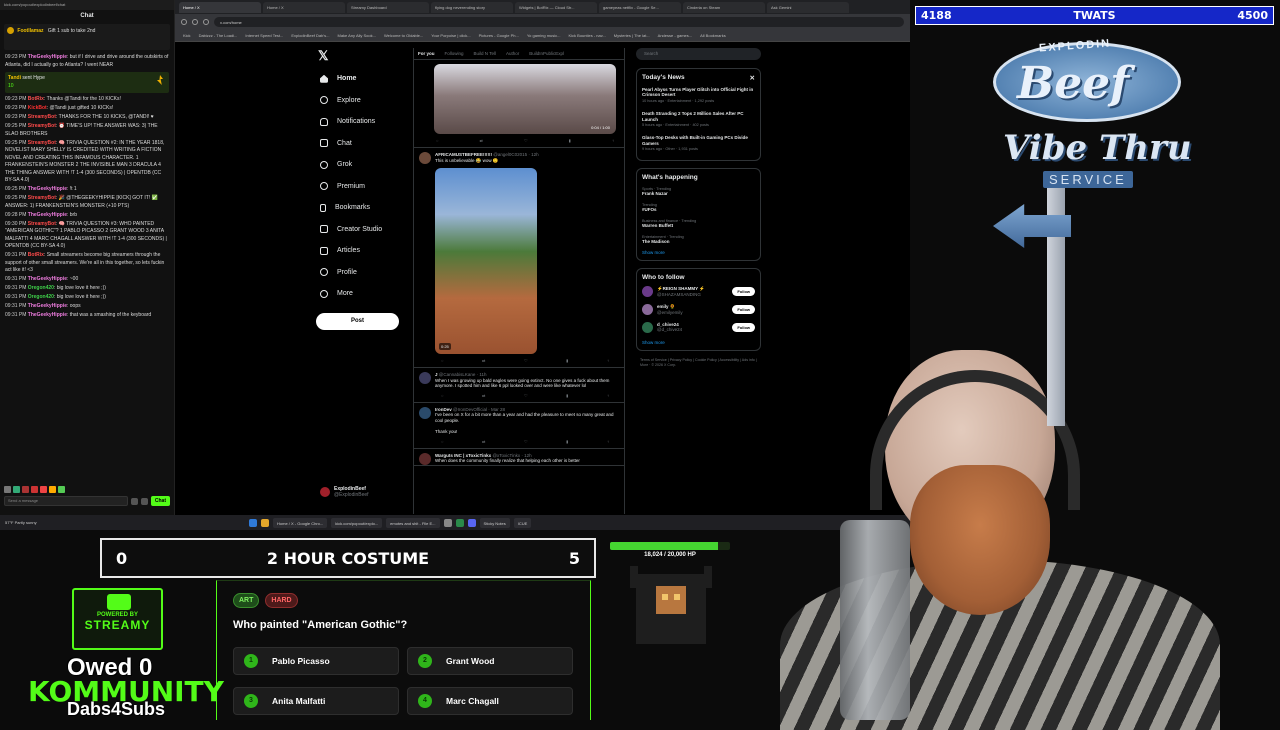  I want to click on nav-creator-studio: Creator Studio, so click(362, 230).